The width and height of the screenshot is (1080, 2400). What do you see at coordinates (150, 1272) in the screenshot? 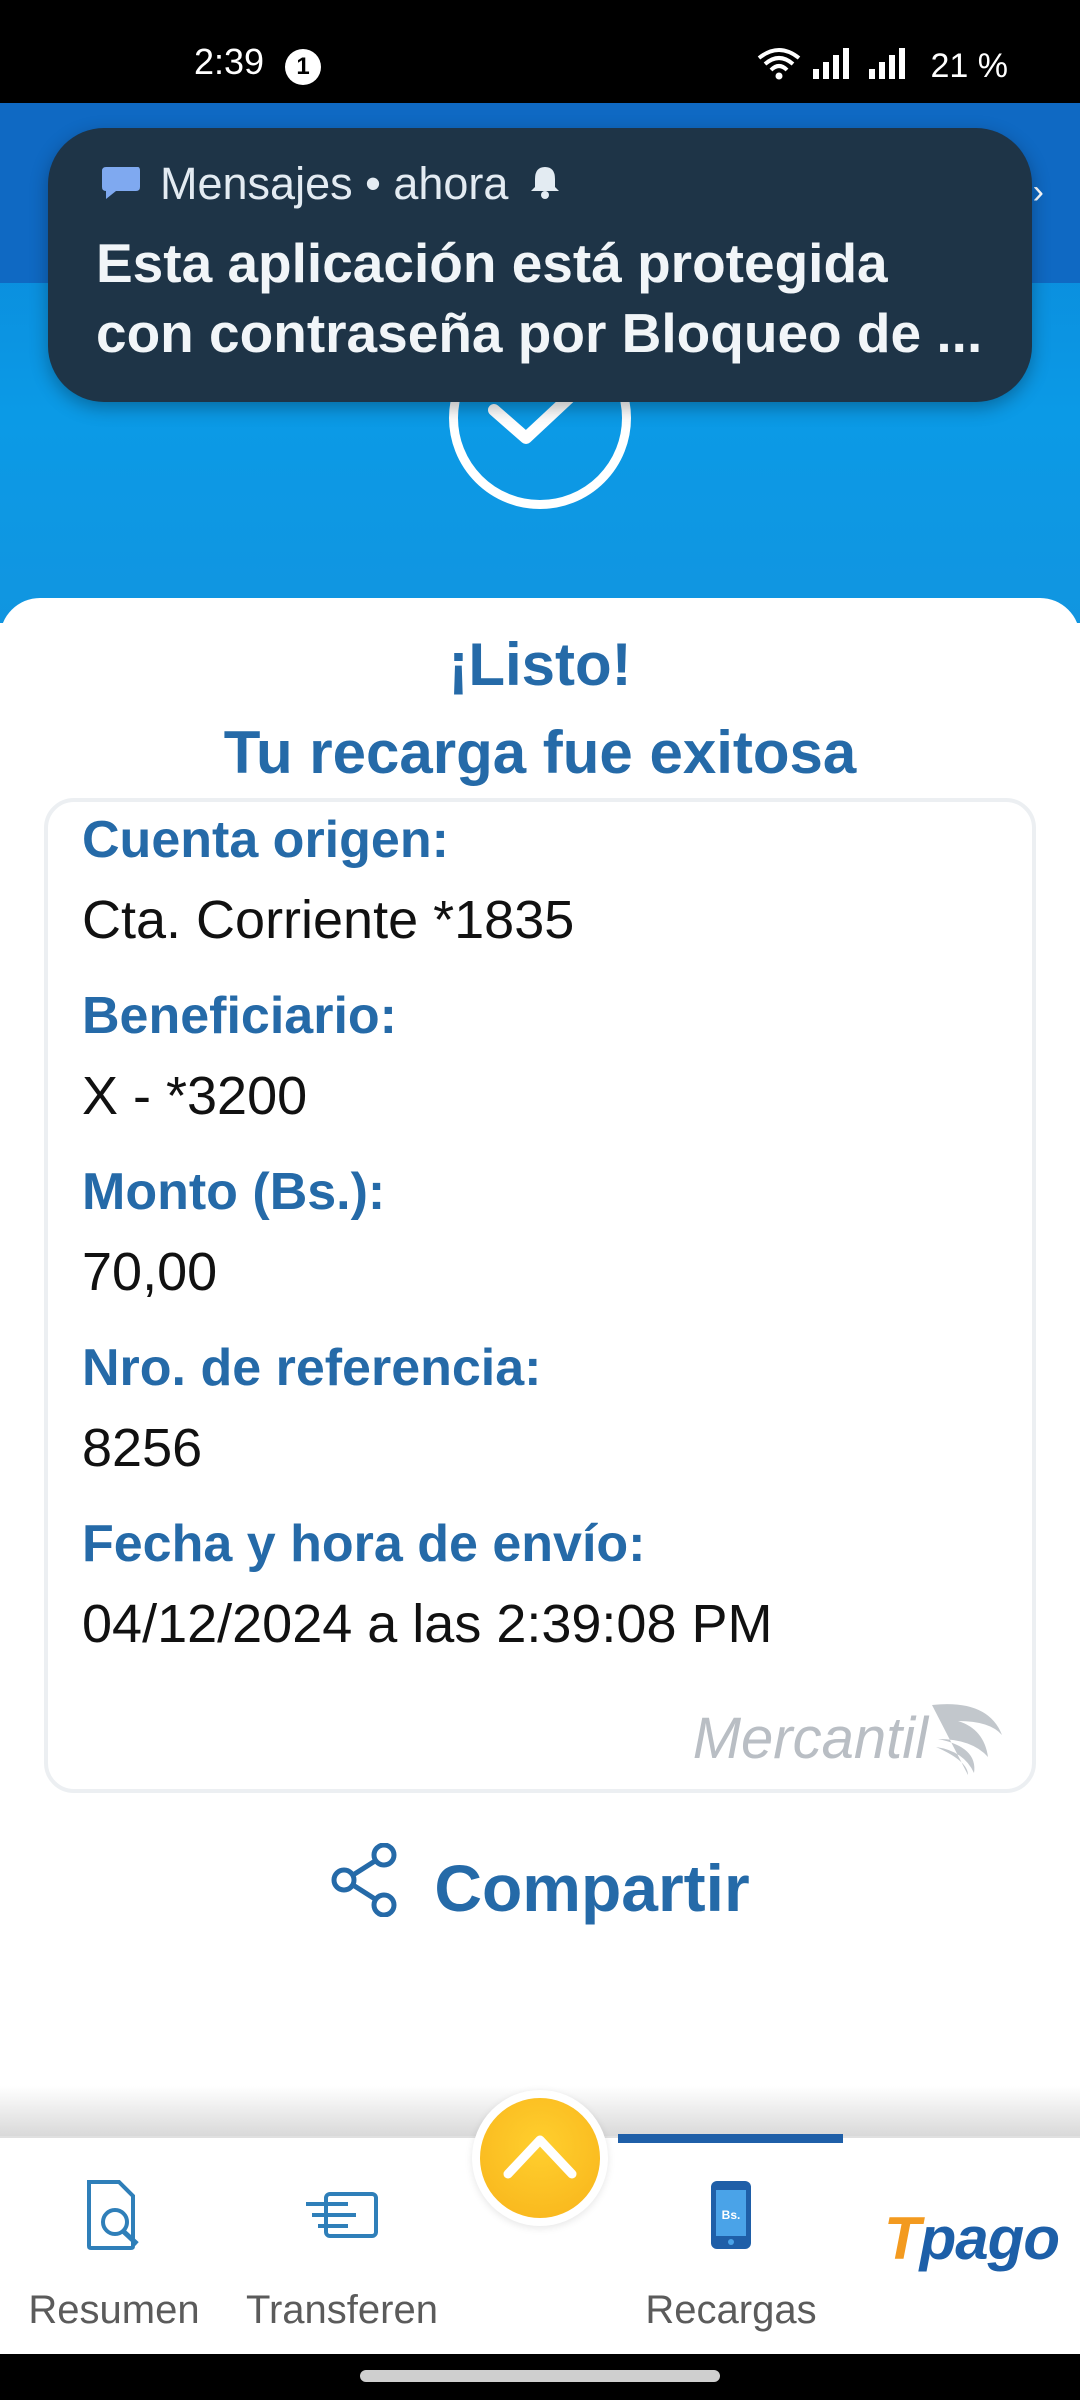
I see `amount-value: 70,00` at bounding box center [150, 1272].